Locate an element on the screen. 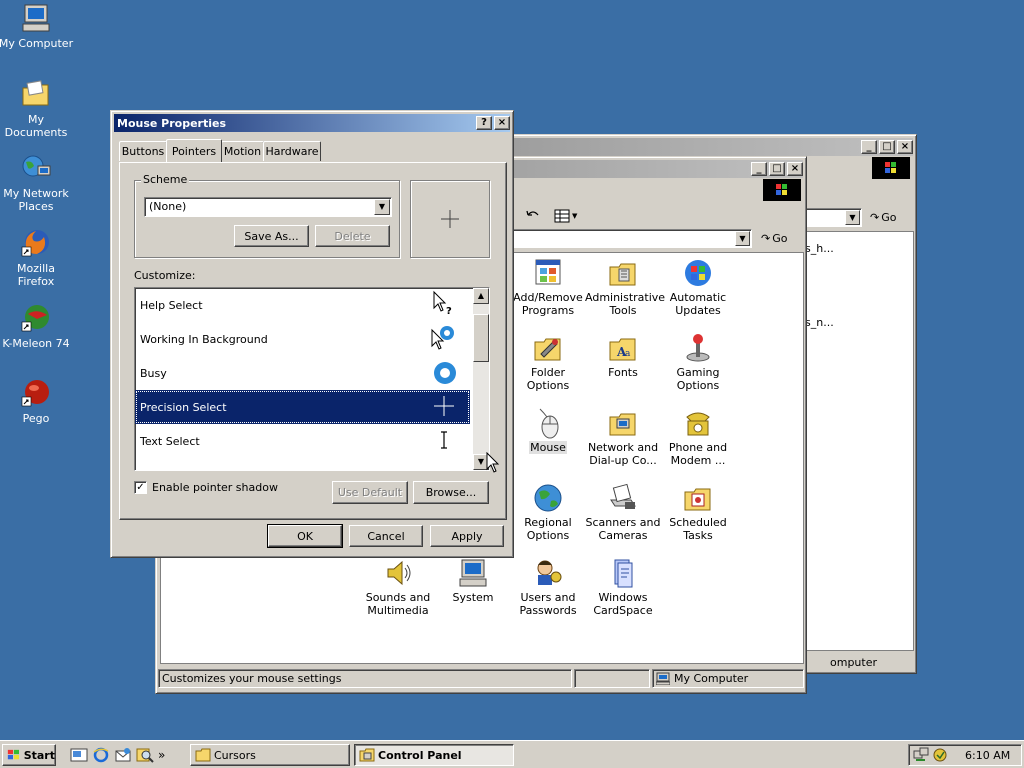 The image size is (1024, 768). scroll-up-button: ▲ is located at coordinates (481, 296).